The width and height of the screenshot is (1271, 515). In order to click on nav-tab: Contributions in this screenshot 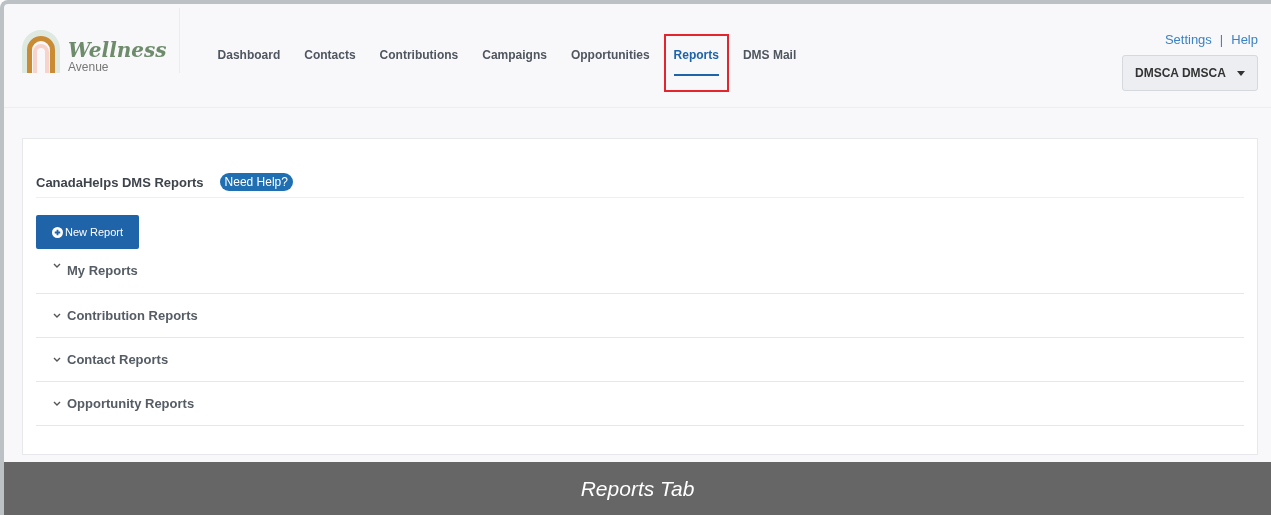, I will do `click(419, 62)`.